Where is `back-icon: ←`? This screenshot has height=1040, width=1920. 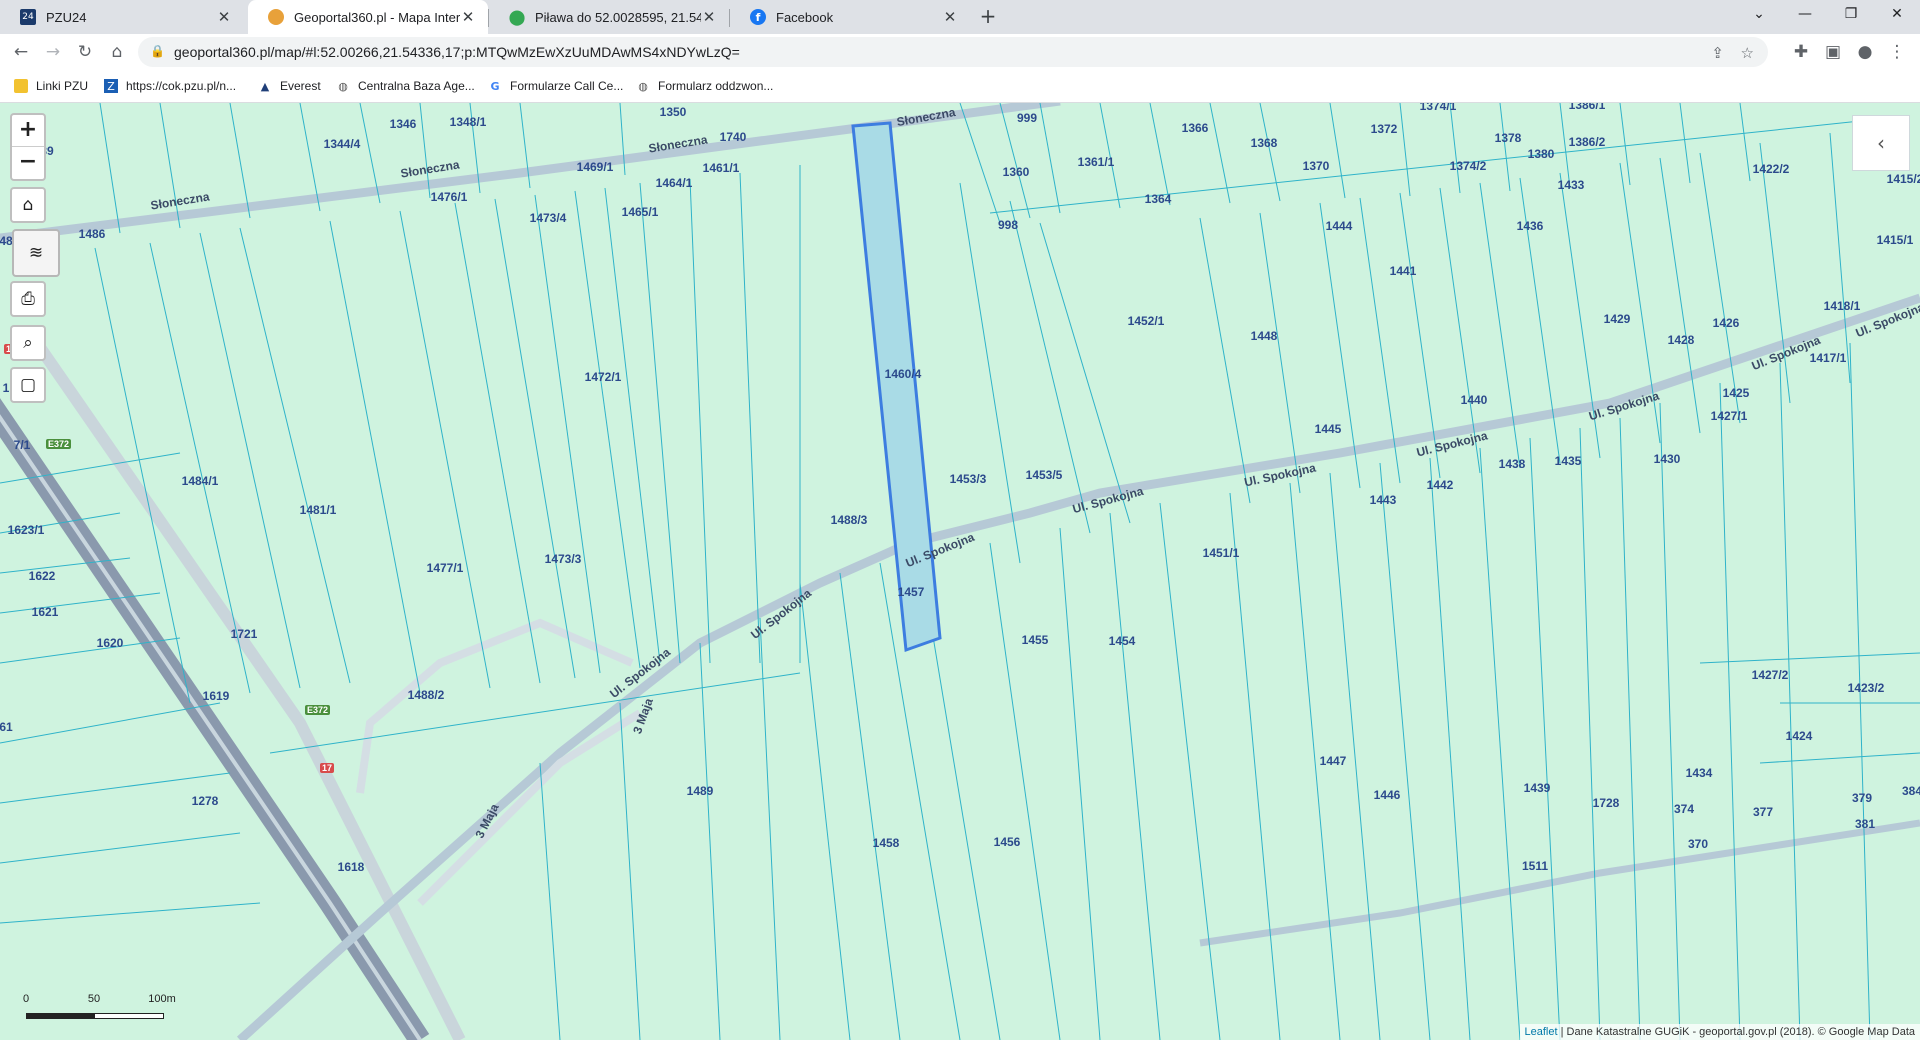 back-icon: ← is located at coordinates (21, 52).